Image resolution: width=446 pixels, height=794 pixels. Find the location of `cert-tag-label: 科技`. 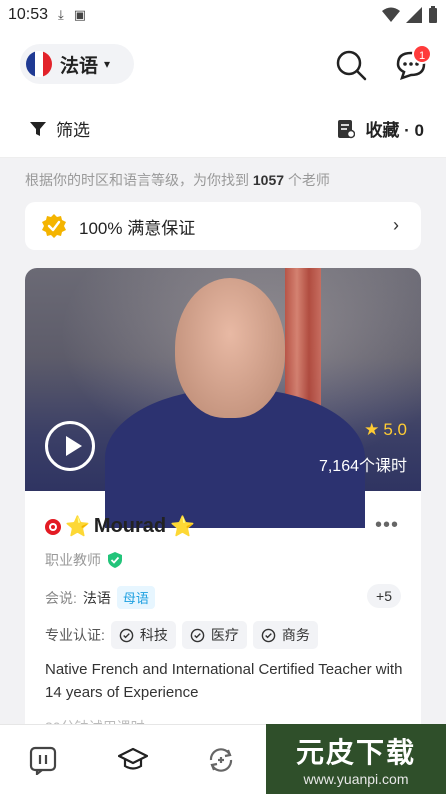

cert-tag-label: 科技 is located at coordinates (153, 635).